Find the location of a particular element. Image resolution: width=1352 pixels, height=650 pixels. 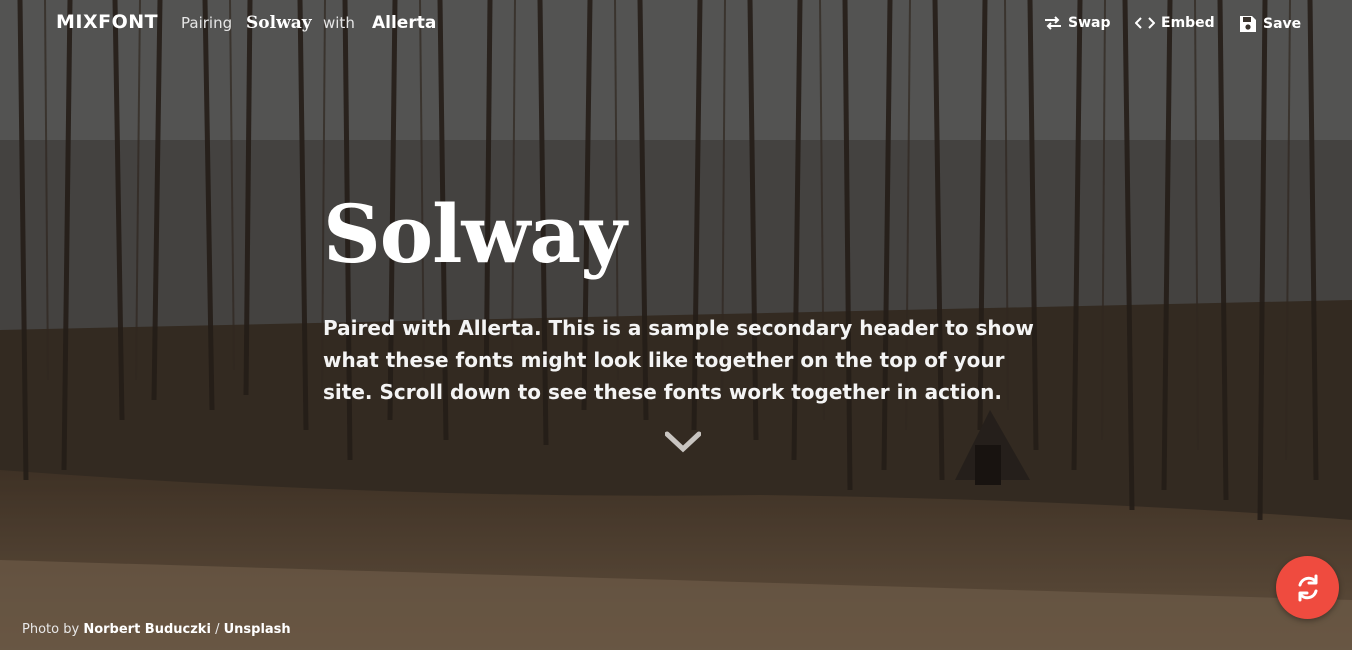

swap-arrows-icon is located at coordinates (1053, 23).